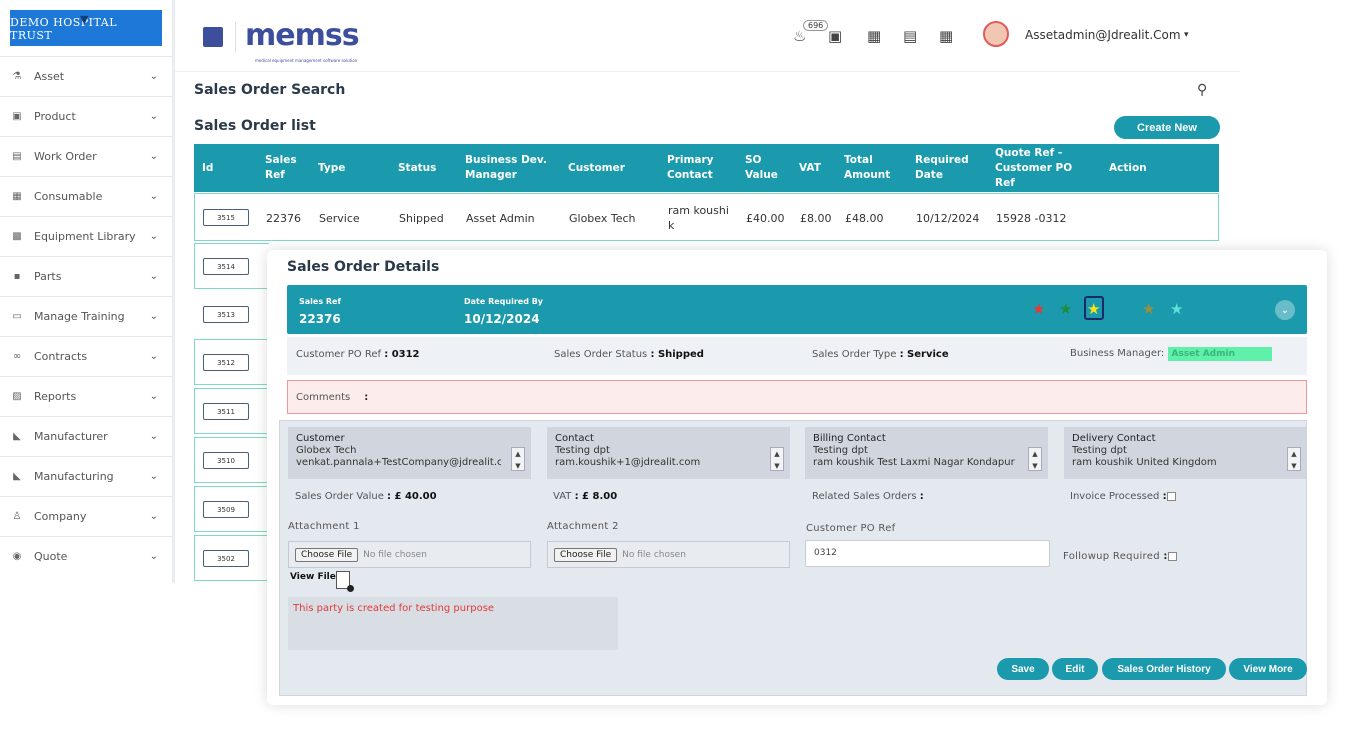  I want to click on po-ref-label: Customer PO Ref, so click(851, 528).